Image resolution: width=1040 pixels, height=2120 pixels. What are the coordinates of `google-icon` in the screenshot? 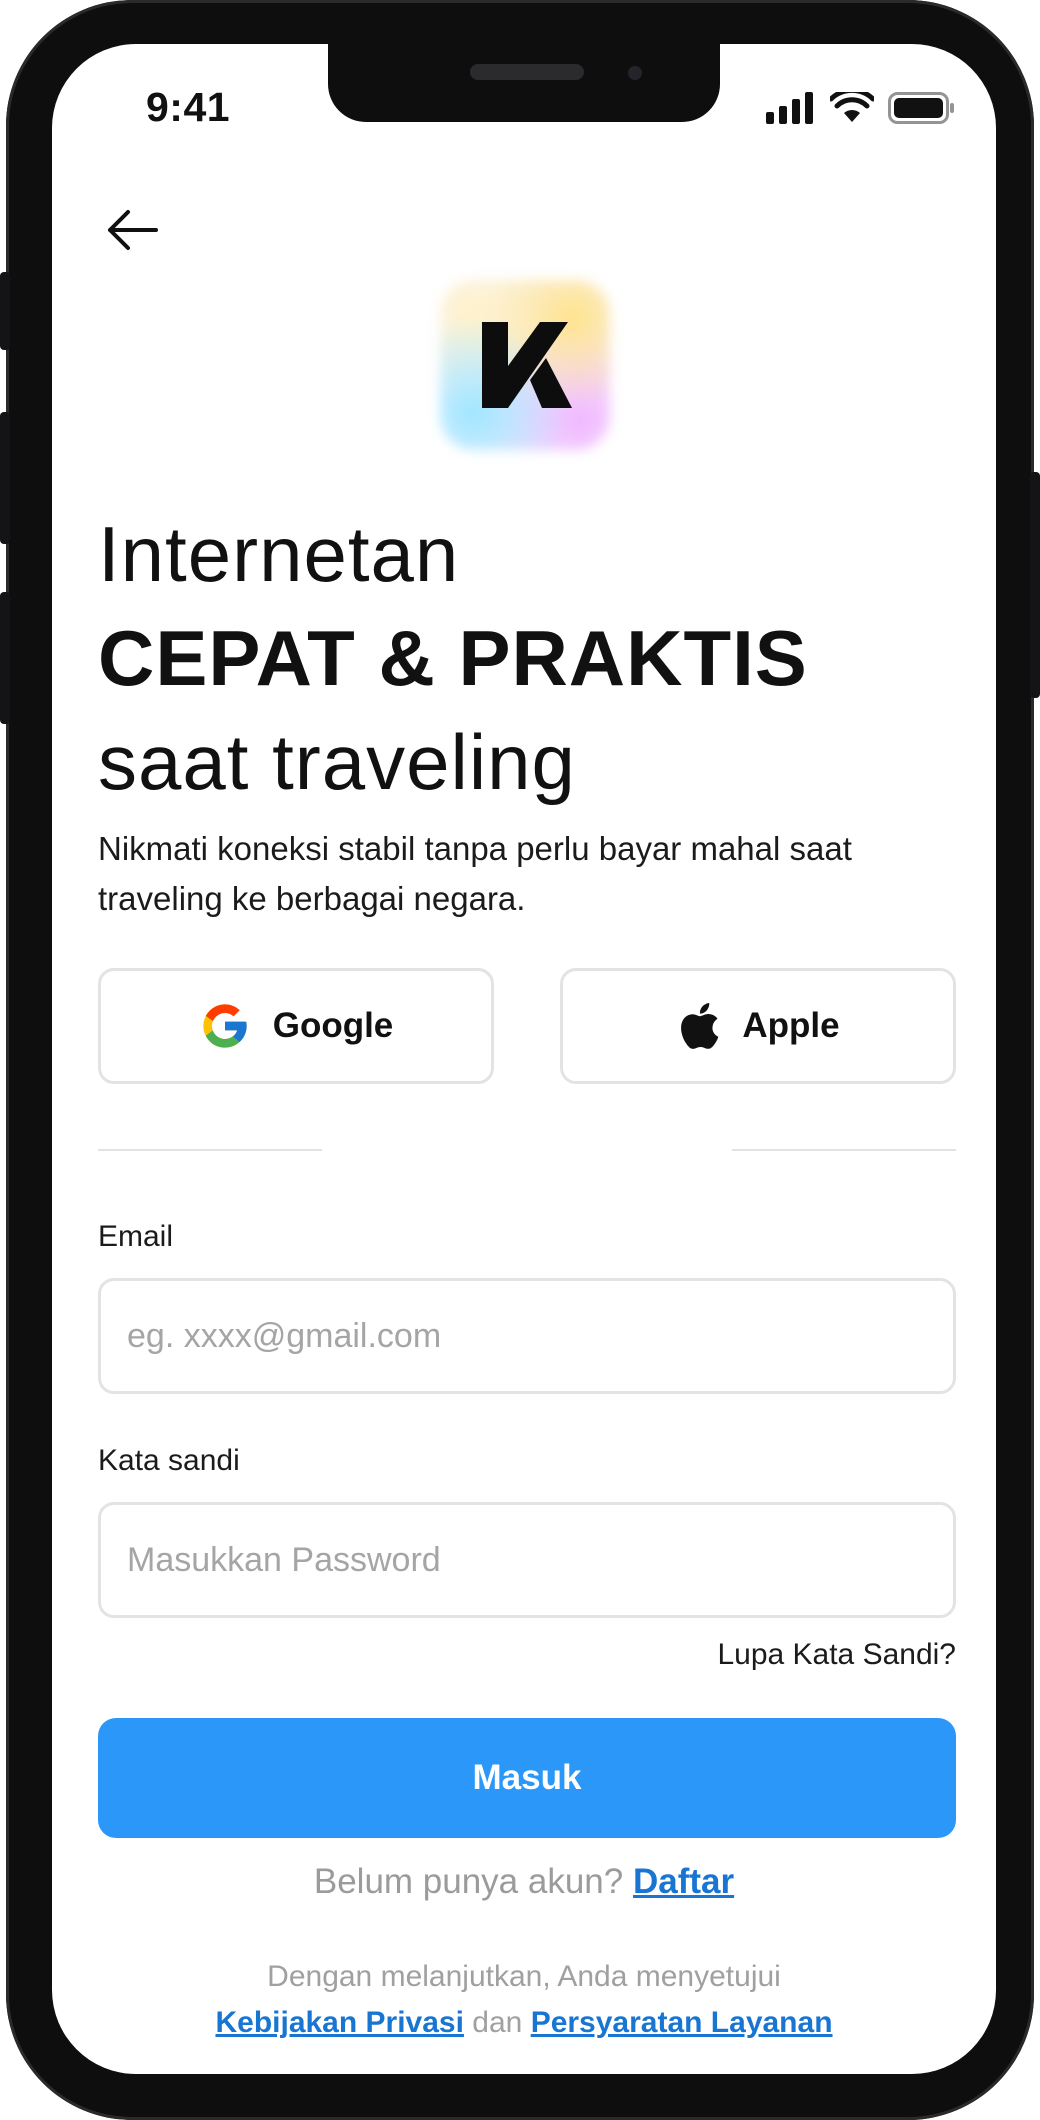 It's located at (225, 1026).